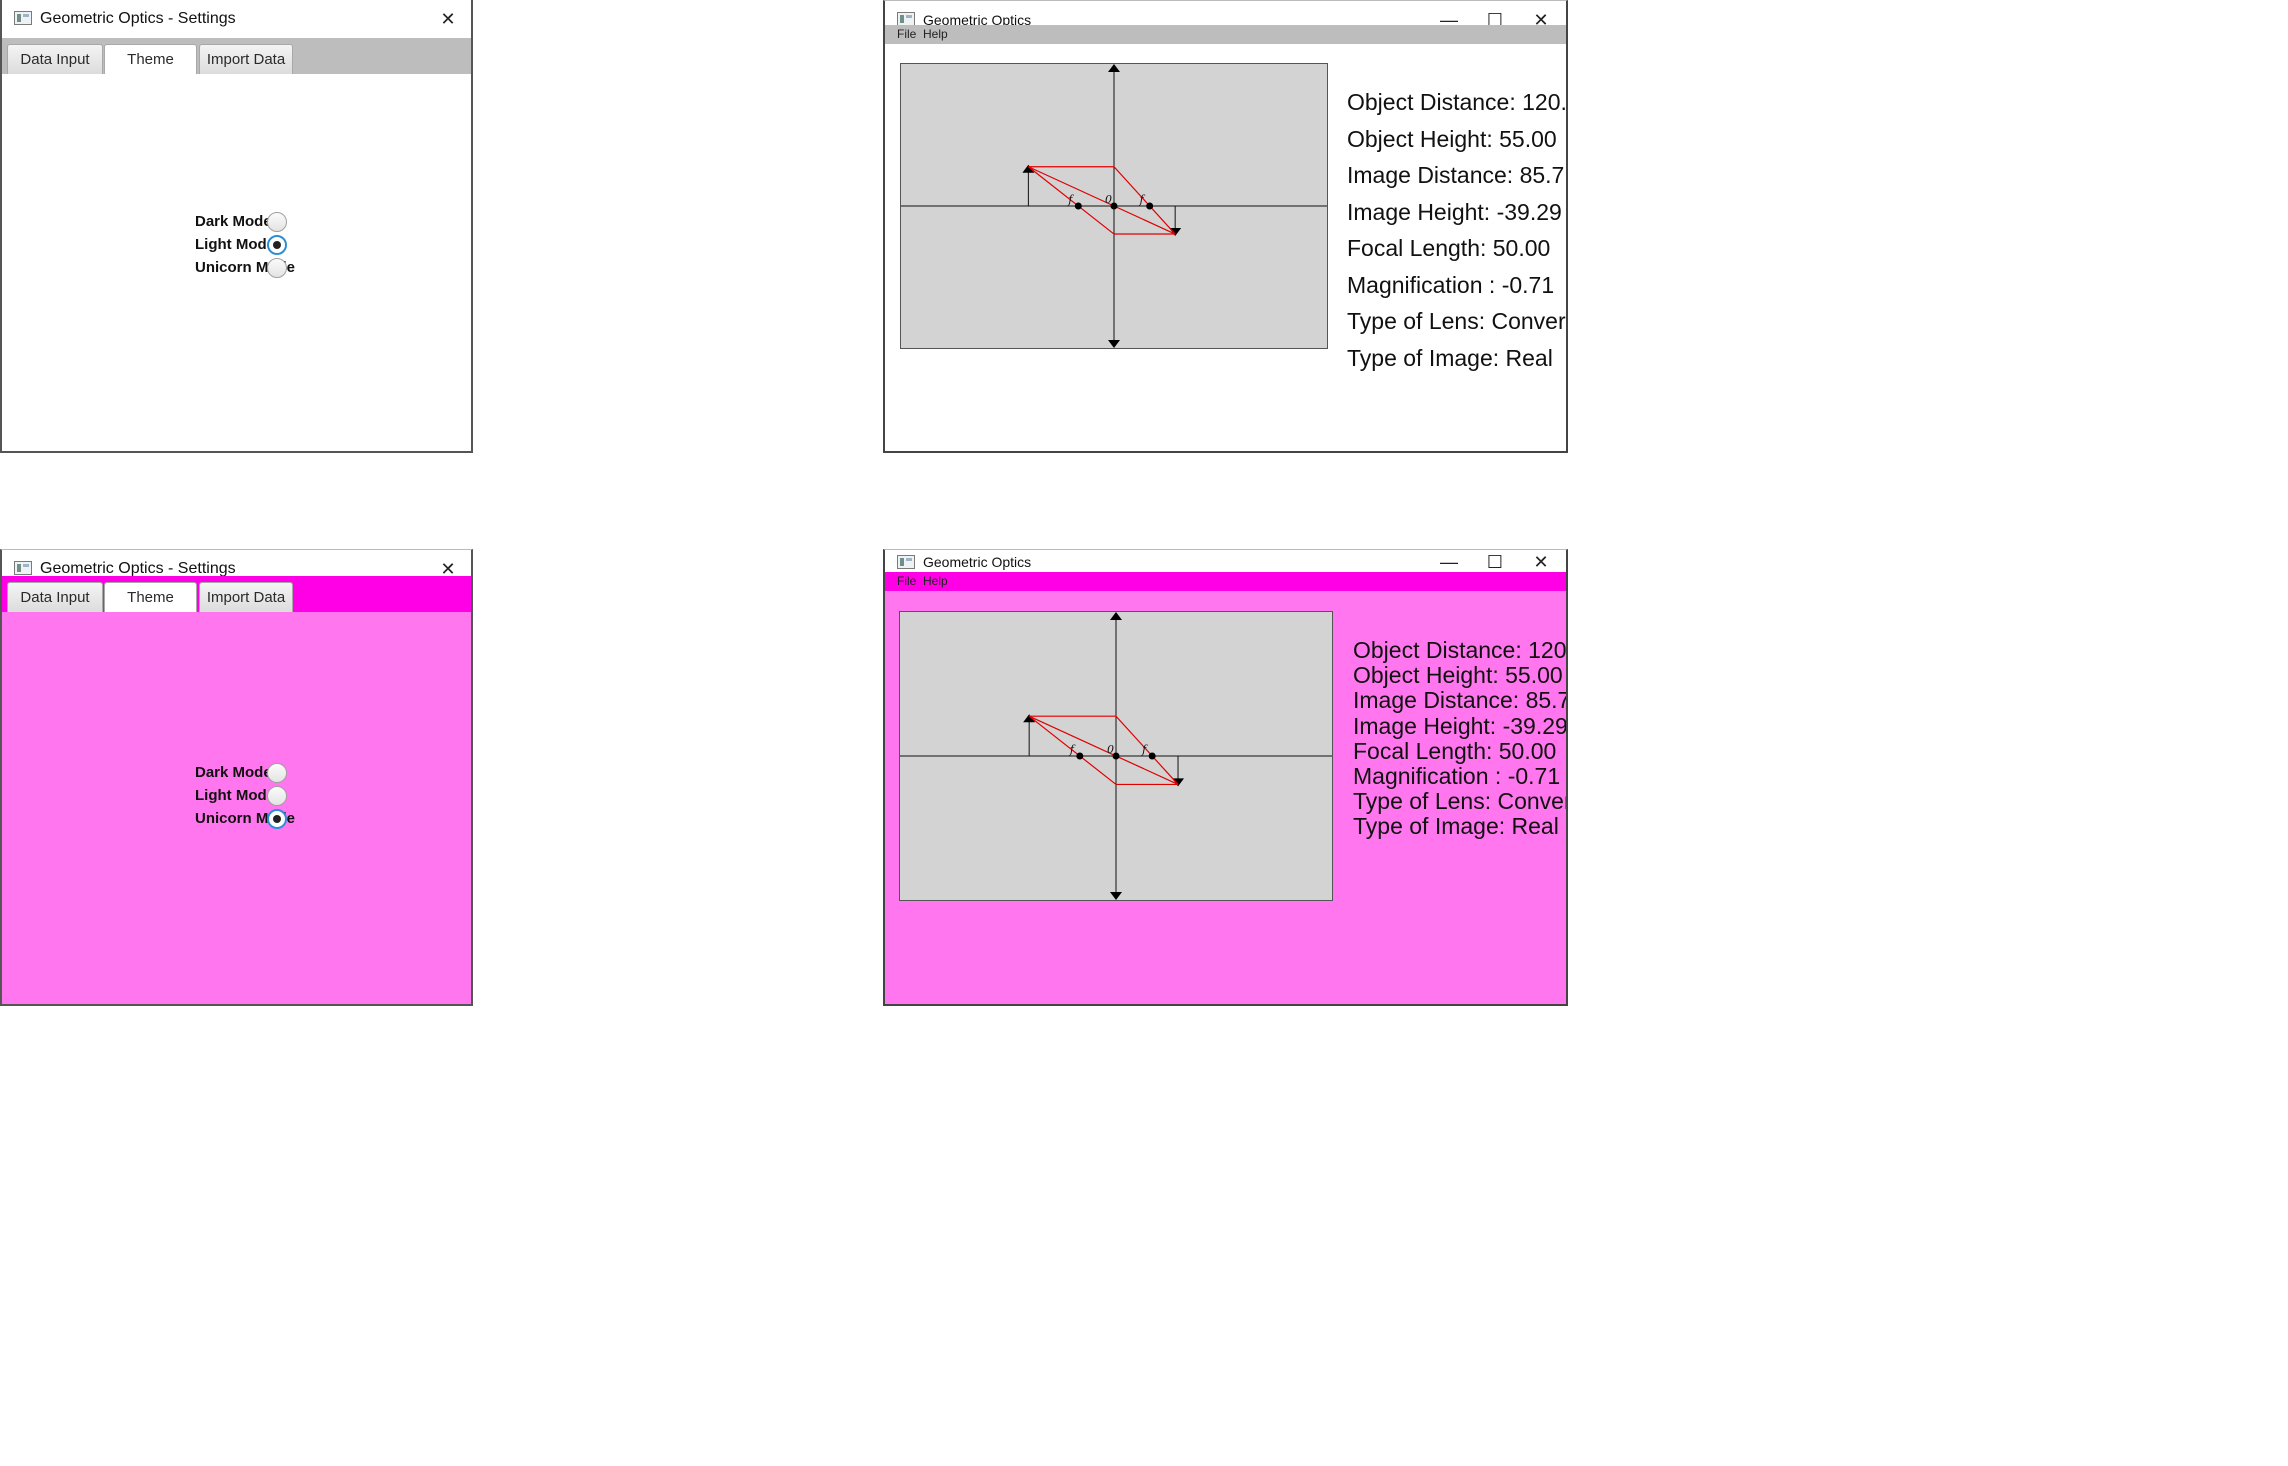  I want to click on window-title: Geometric Optics, so click(977, 562).